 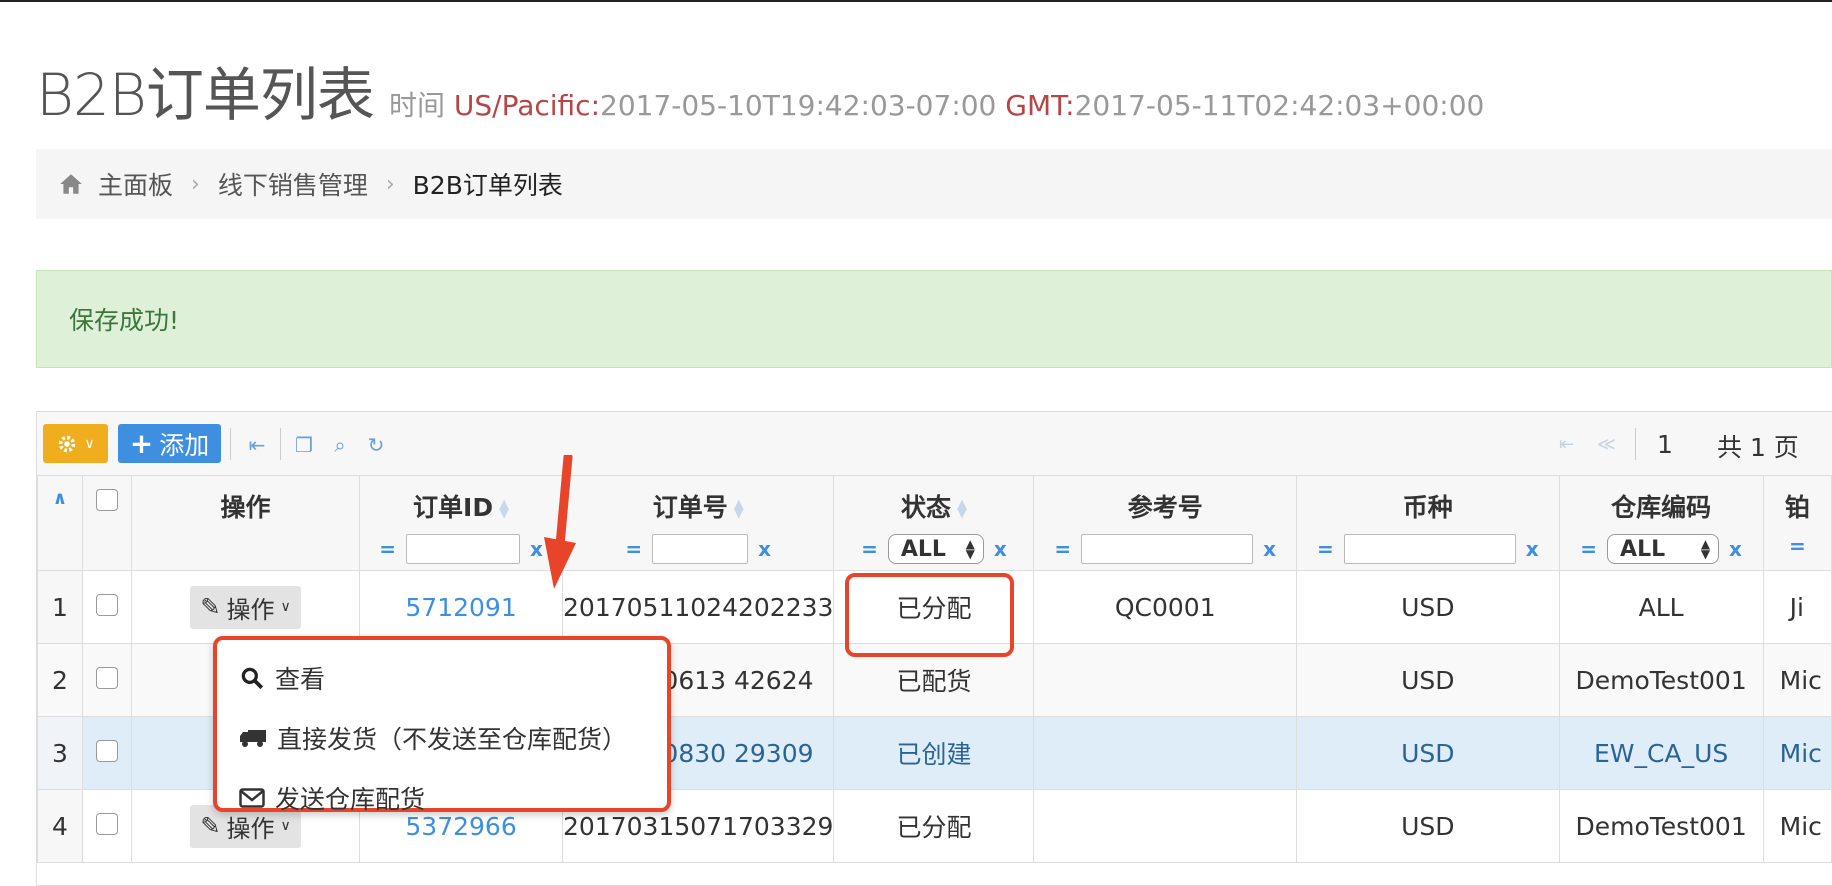 What do you see at coordinates (560, 522) in the screenshot?
I see `annotation-arrow-icon` at bounding box center [560, 522].